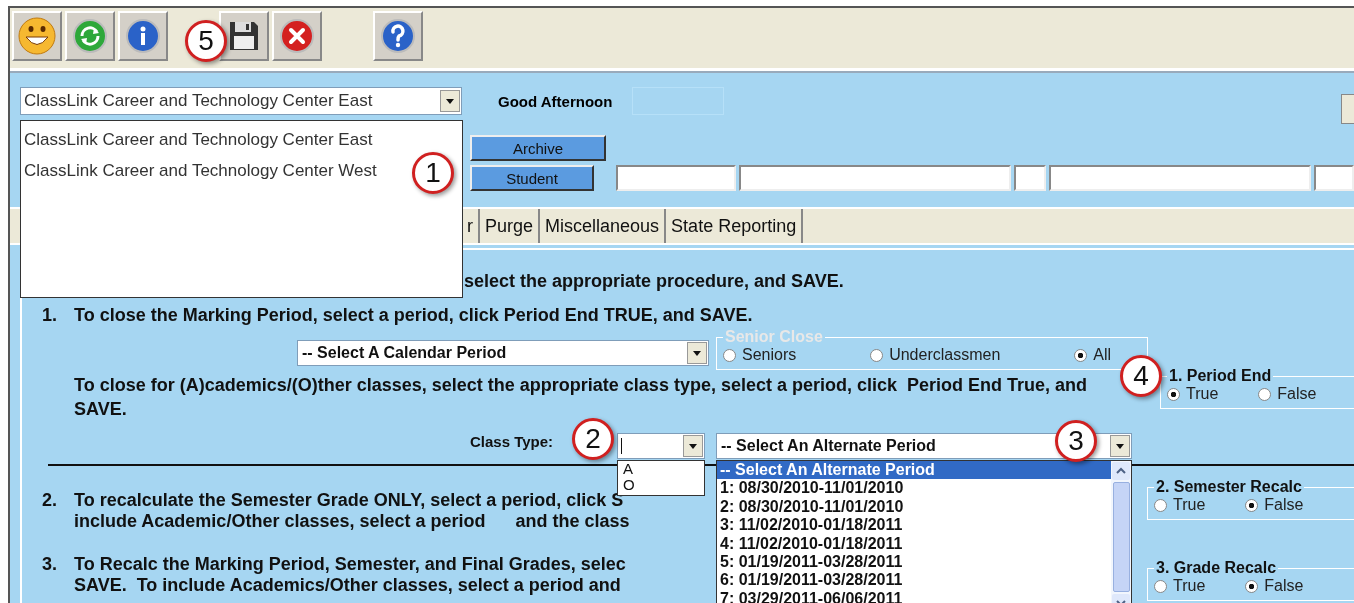  What do you see at coordinates (347, 585) in the screenshot?
I see `instruction-text: SAVE. To include Academics/Other classes, select a period and` at bounding box center [347, 585].